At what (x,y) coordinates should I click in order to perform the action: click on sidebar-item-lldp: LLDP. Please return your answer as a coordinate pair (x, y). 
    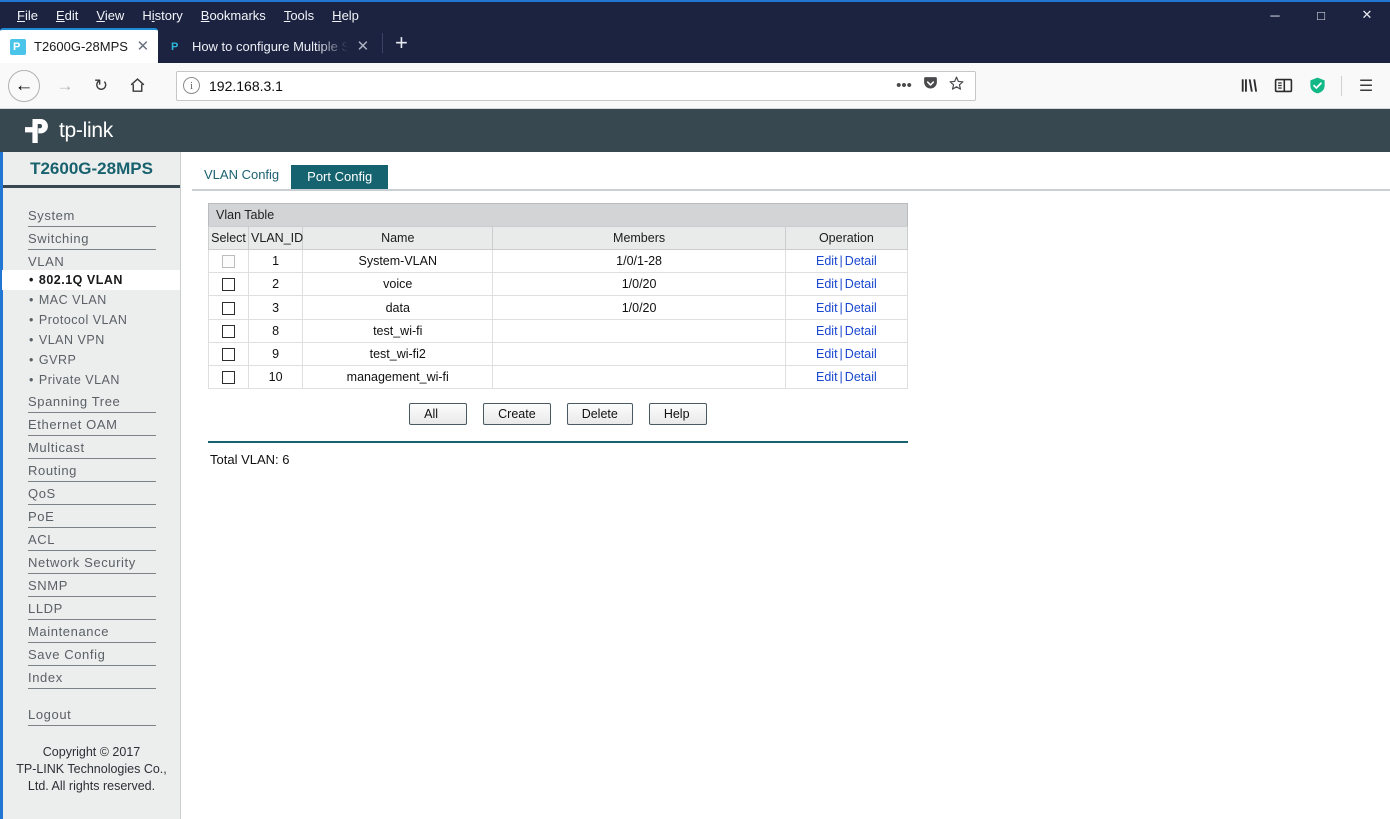
    Looking at the image, I should click on (92, 608).